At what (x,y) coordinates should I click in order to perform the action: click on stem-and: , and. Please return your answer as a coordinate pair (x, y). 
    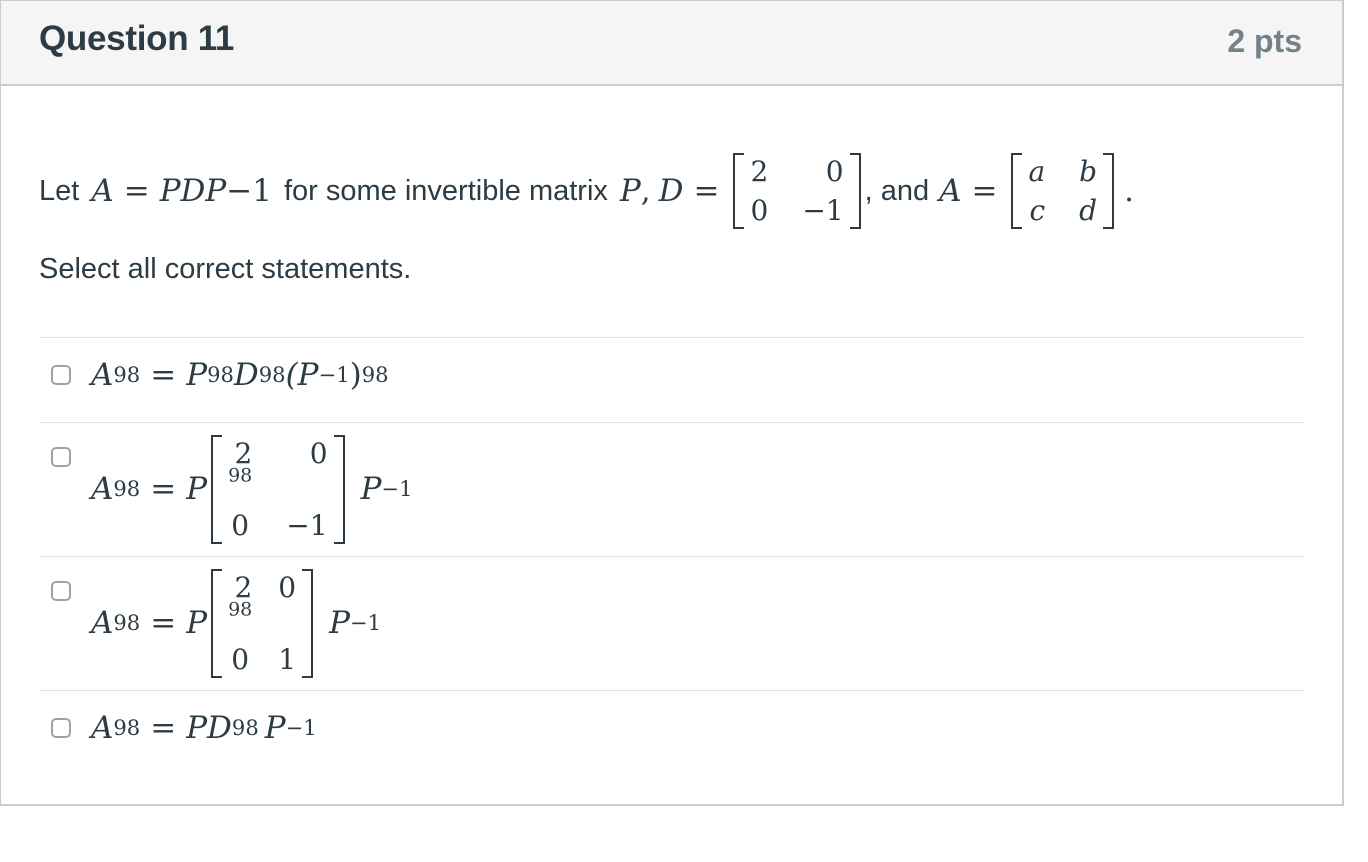
    Looking at the image, I should click on (897, 190).